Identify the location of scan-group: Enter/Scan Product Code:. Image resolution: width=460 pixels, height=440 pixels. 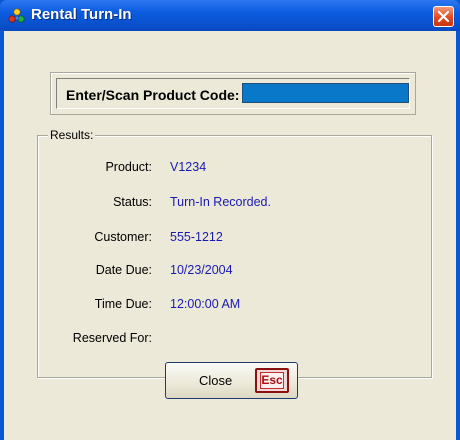
(233, 93).